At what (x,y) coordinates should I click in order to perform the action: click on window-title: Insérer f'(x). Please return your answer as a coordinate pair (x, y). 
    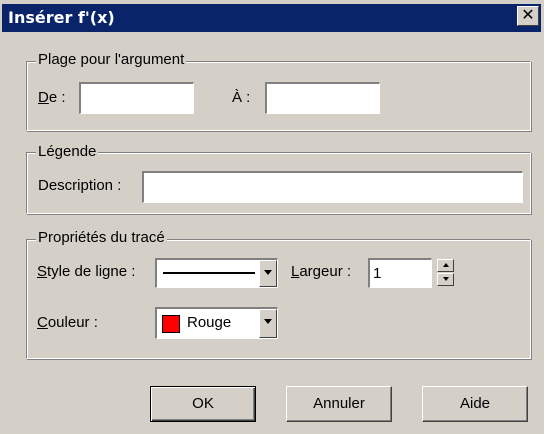
    Looking at the image, I should click on (61, 17).